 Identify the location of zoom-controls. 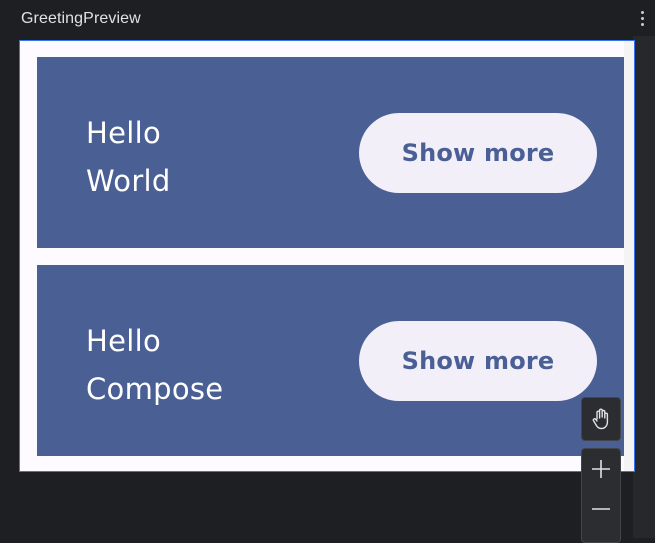
(601, 495).